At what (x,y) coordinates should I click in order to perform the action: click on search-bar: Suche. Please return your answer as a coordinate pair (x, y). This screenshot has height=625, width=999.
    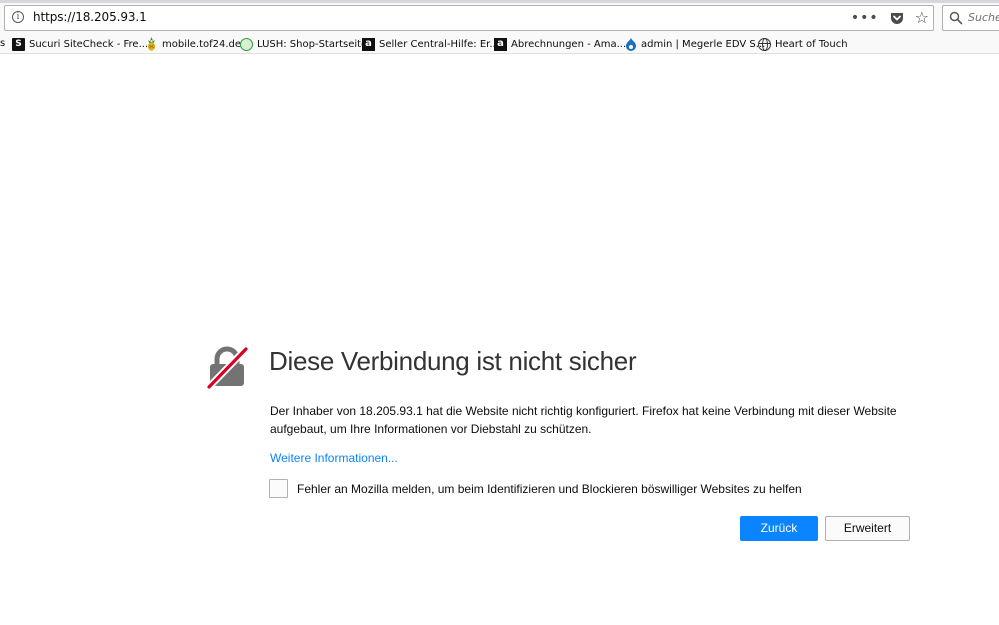
    Looking at the image, I should click on (970, 18).